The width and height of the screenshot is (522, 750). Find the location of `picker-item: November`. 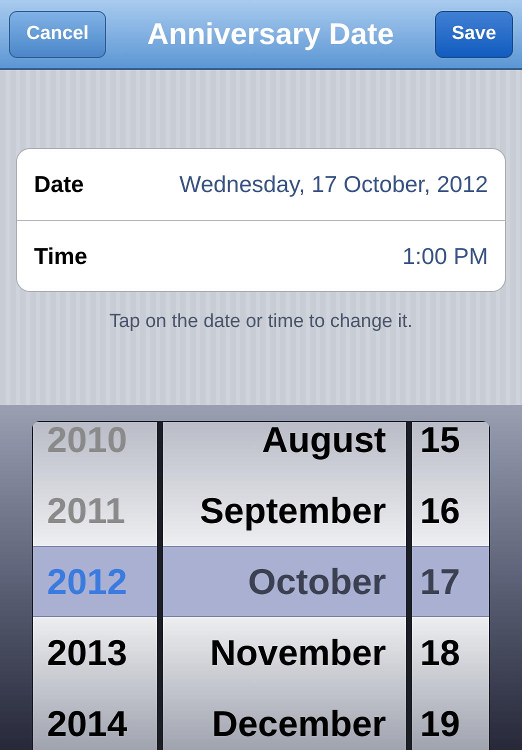

picker-item: November is located at coordinates (284, 652).